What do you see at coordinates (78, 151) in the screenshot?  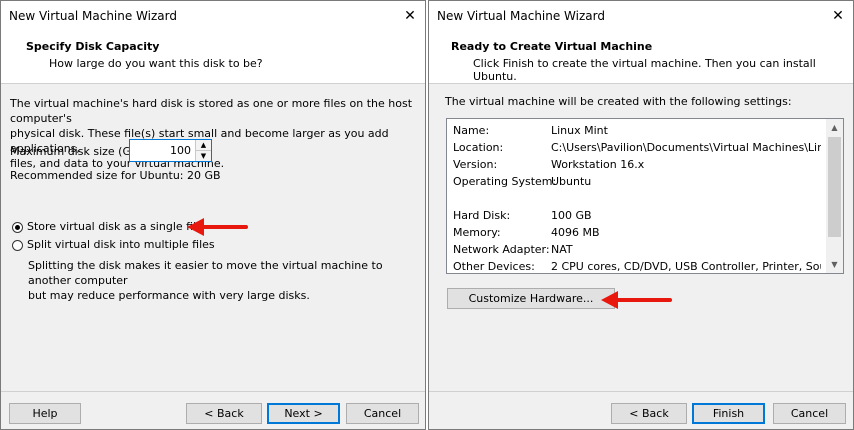 I see `max-size-label: Maximum disk size (GB):` at bounding box center [78, 151].